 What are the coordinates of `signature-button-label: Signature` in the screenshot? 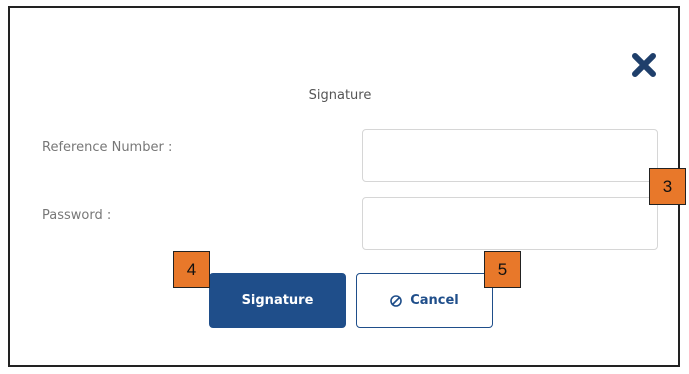 It's located at (277, 300).